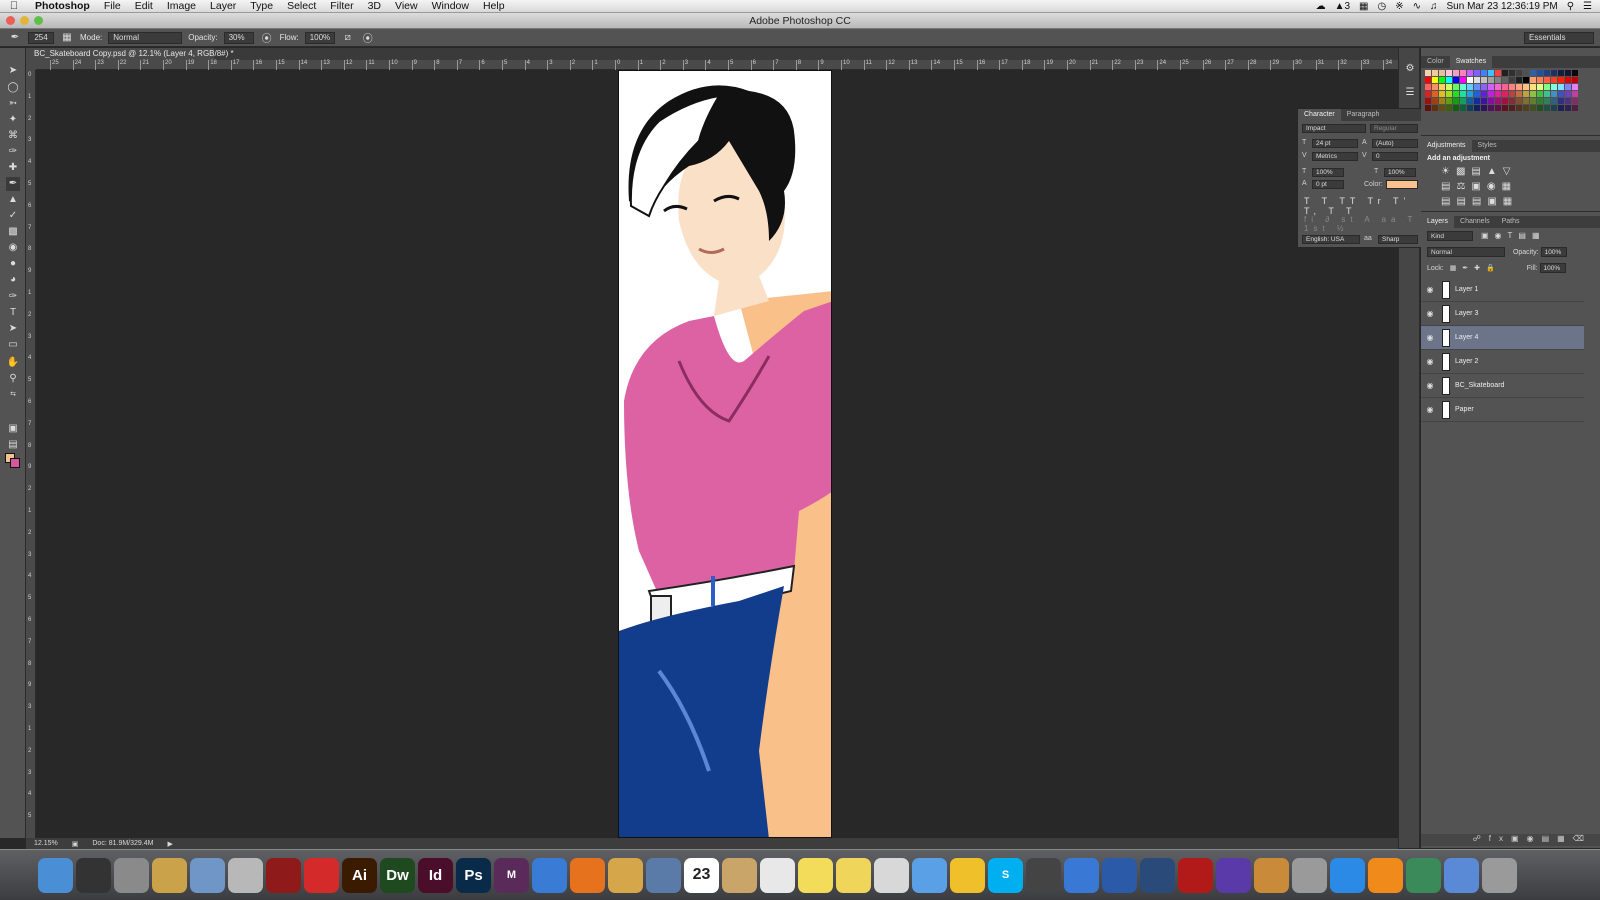  What do you see at coordinates (13, 88) in the screenshot?
I see `marquee-tool-icon: ◯` at bounding box center [13, 88].